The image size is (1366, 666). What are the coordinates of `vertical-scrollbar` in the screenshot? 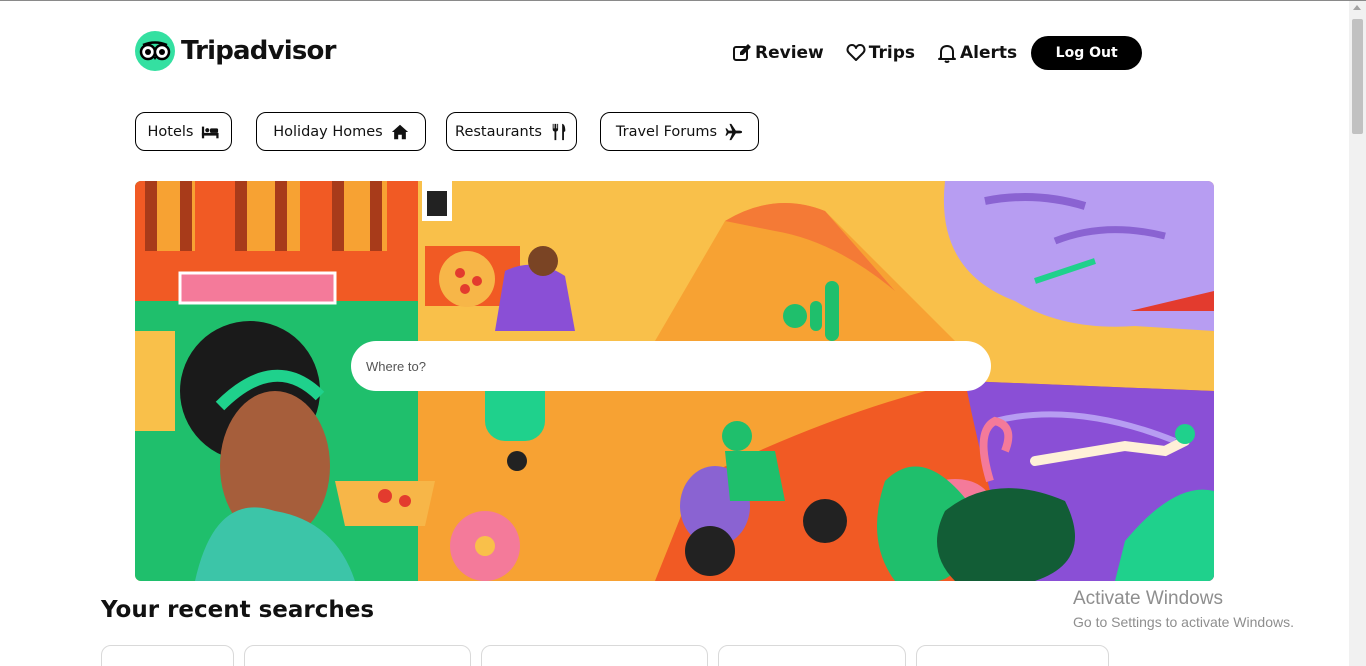 It's located at (1357, 333).